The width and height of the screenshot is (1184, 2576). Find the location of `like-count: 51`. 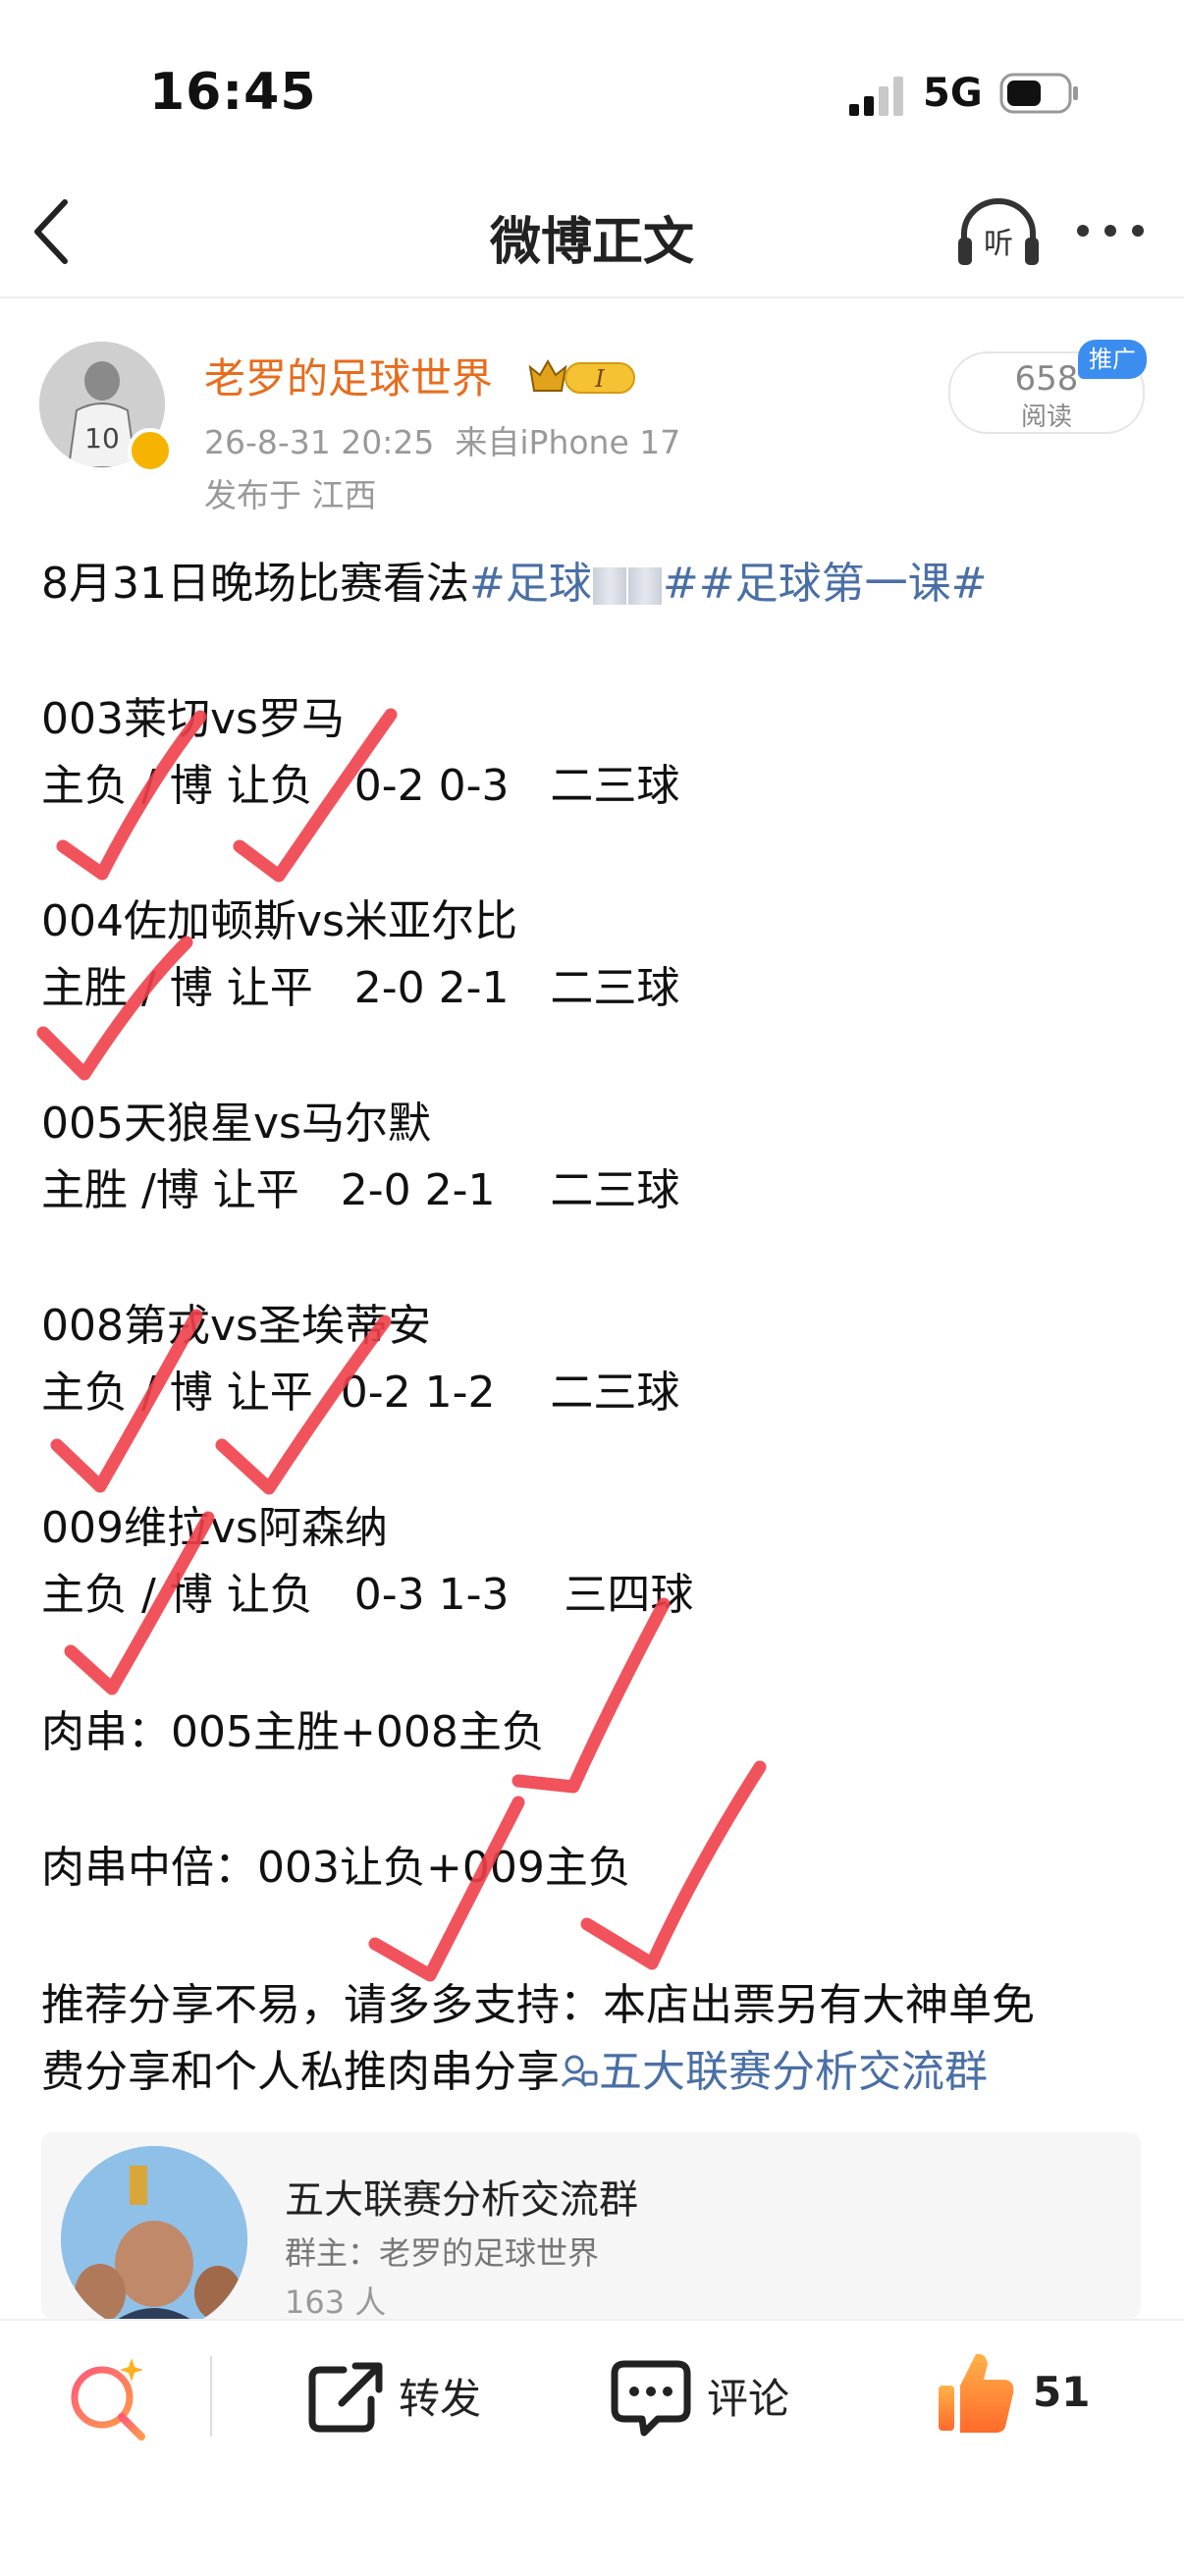

like-count: 51 is located at coordinates (1062, 2392).